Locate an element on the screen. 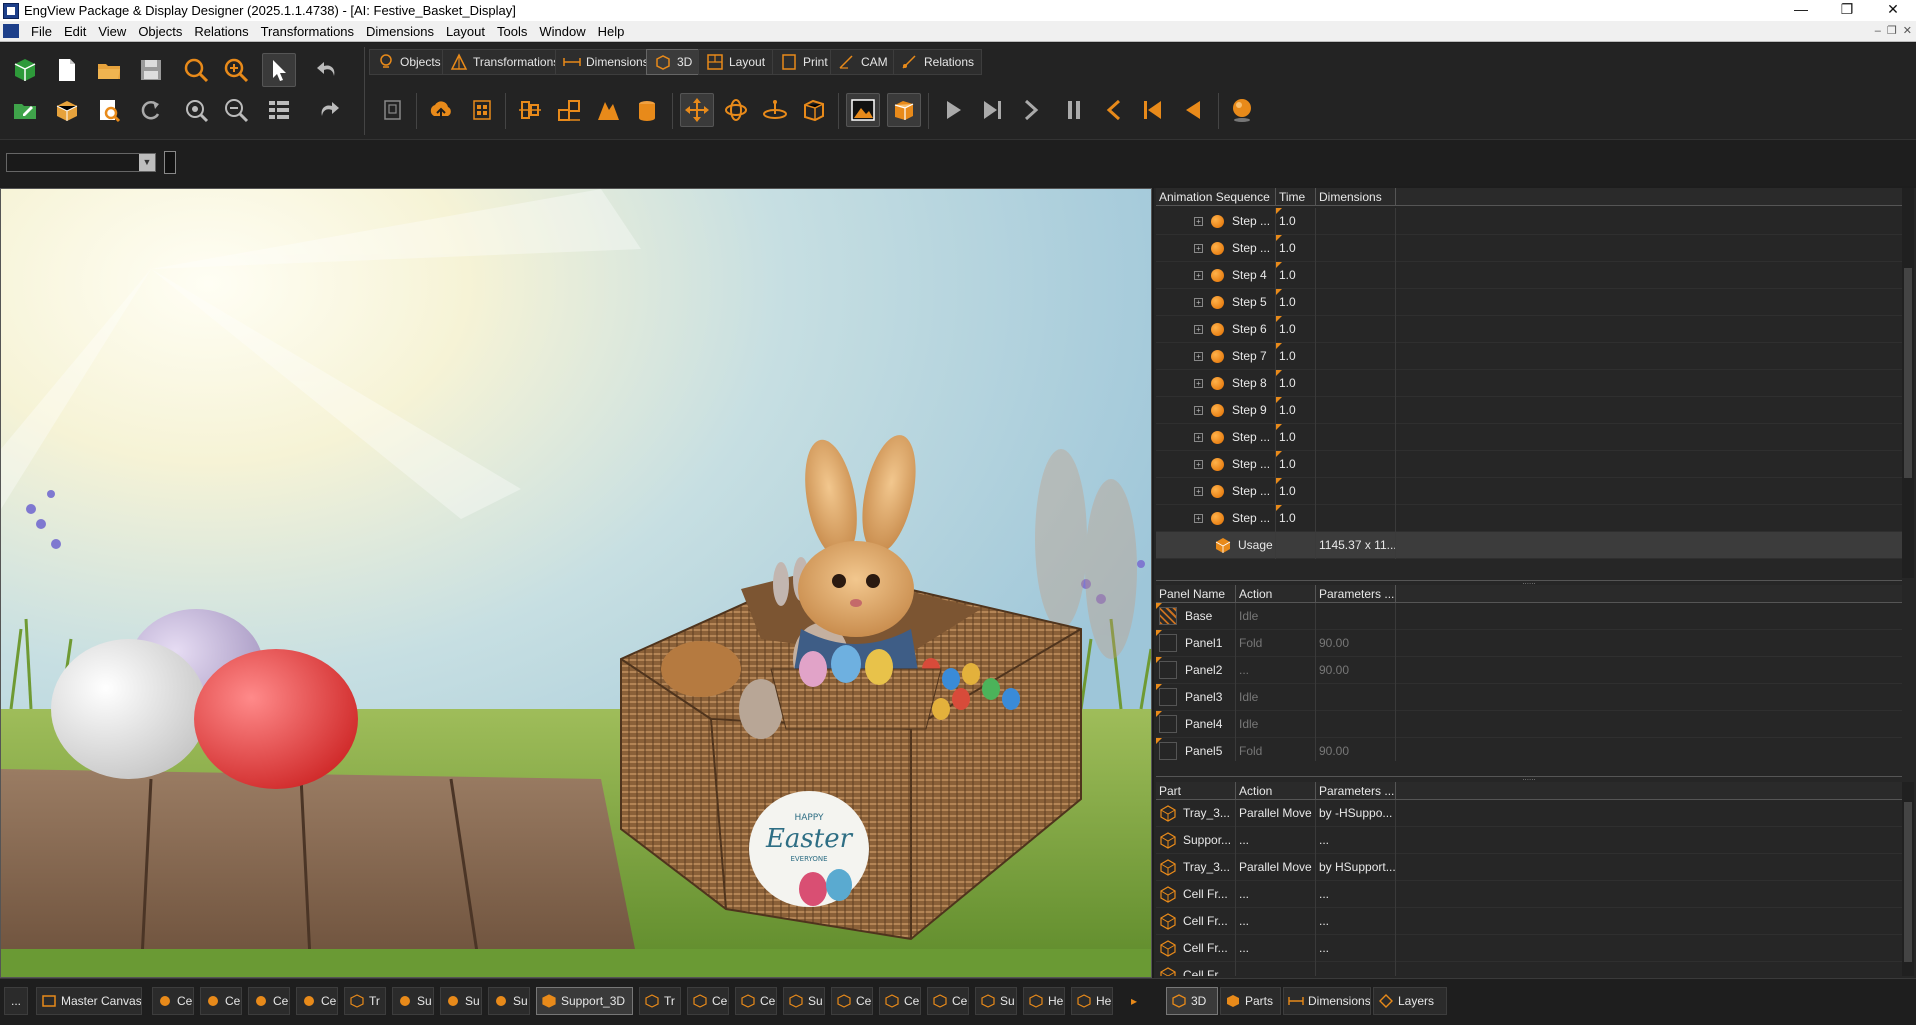  panel-row: Panel4 Idle is located at coordinates (1529, 724).